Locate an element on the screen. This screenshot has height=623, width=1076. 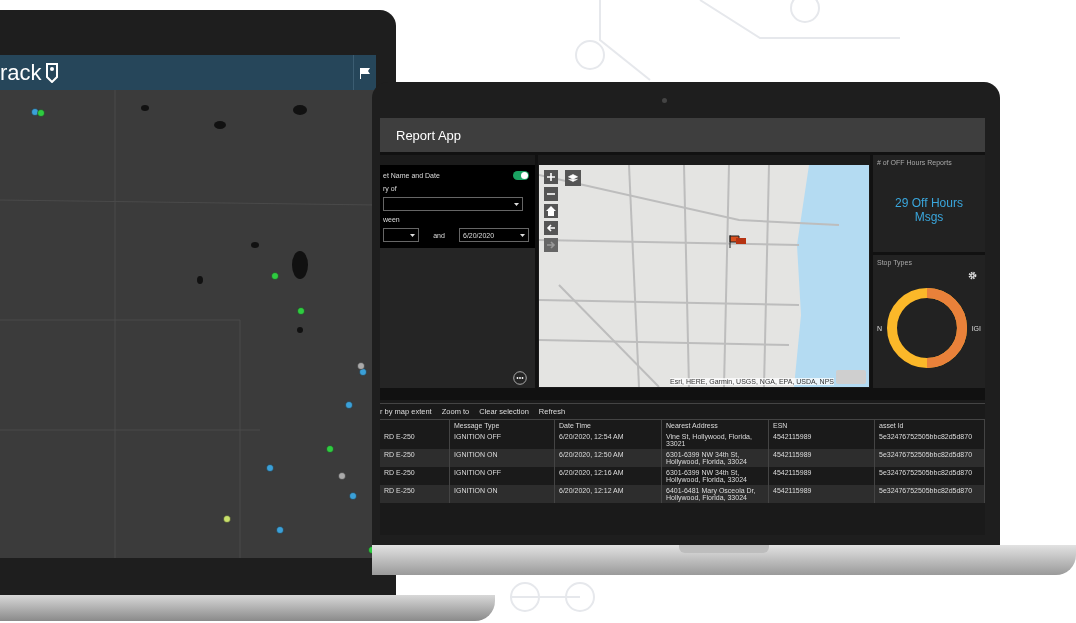
layers-icon is located at coordinates (573, 178).